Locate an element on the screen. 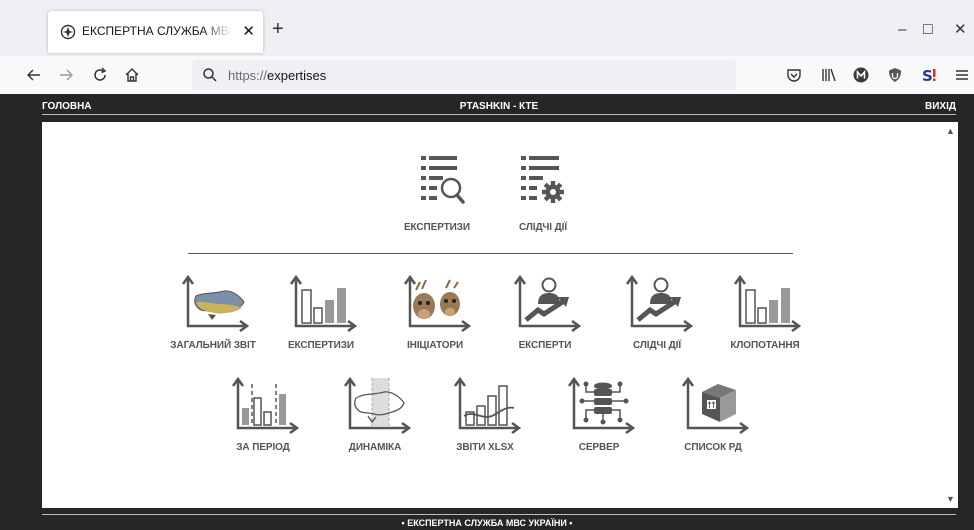  reload-icon is located at coordinates (100, 75).